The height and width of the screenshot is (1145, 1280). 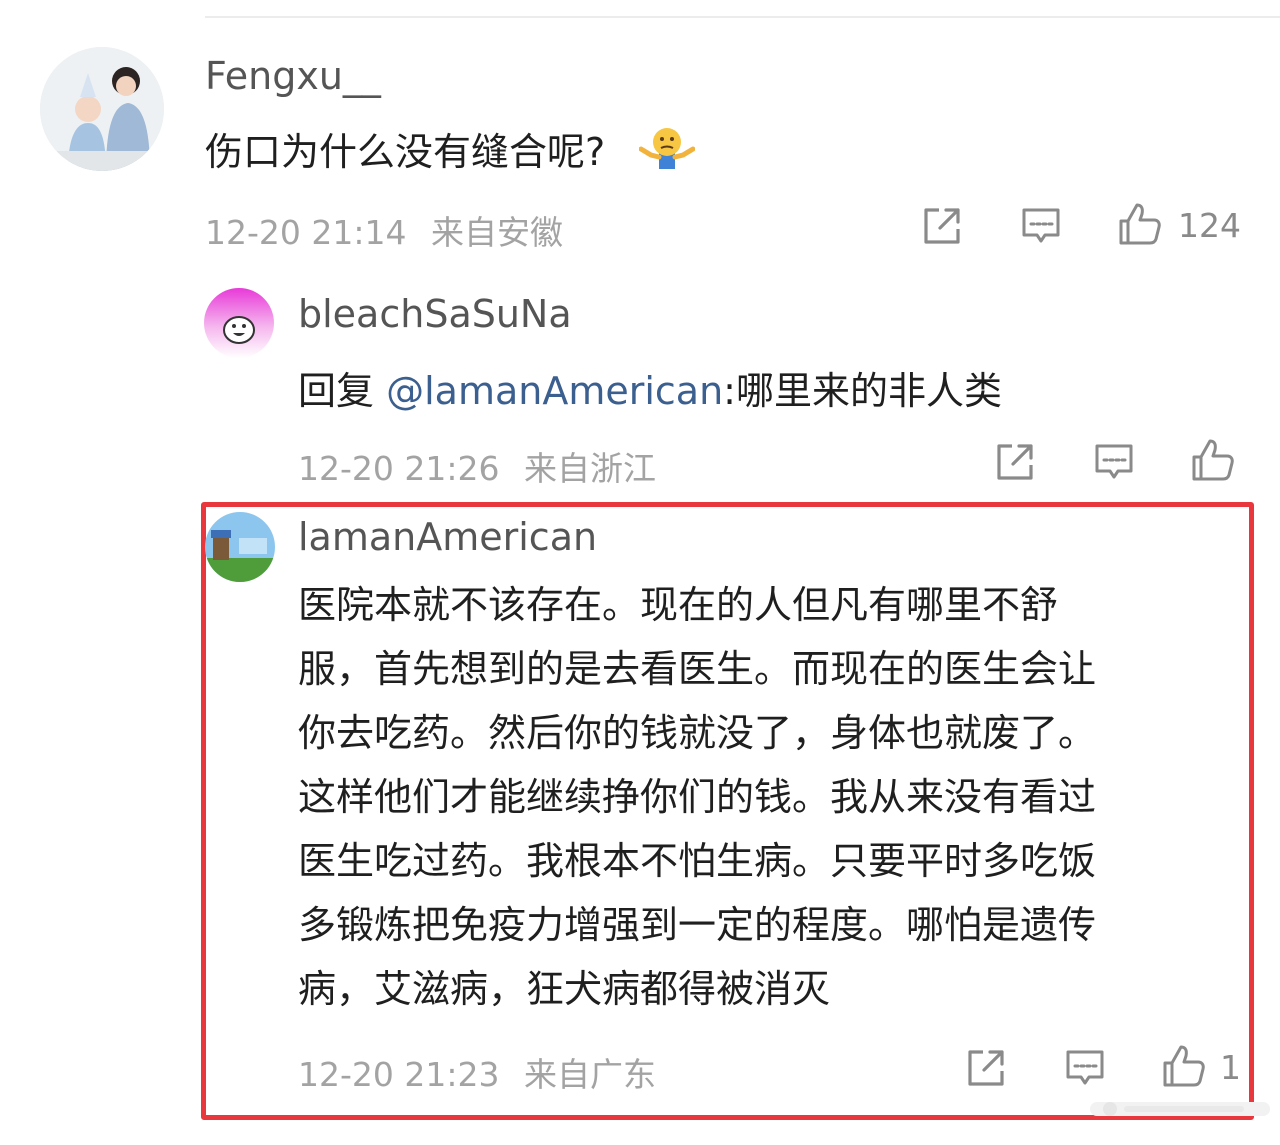 What do you see at coordinates (1230, 1067) in the screenshot?
I see `like-count: 1` at bounding box center [1230, 1067].